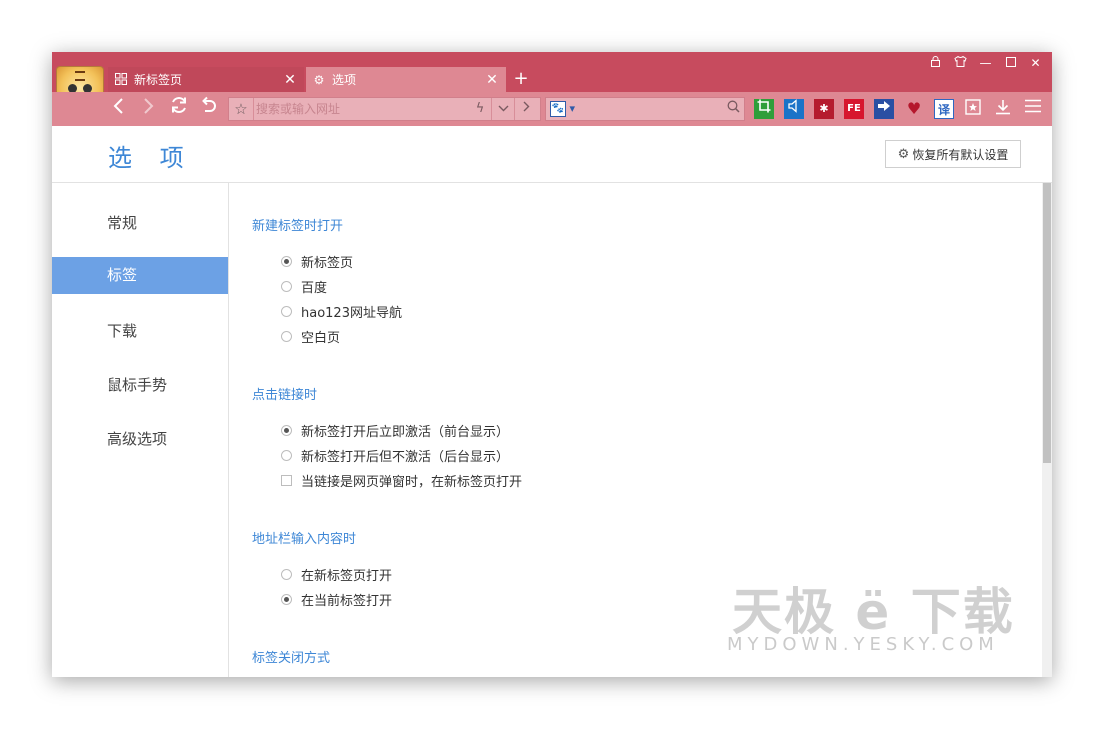  I want to click on option-label: 空白页, so click(321, 338).